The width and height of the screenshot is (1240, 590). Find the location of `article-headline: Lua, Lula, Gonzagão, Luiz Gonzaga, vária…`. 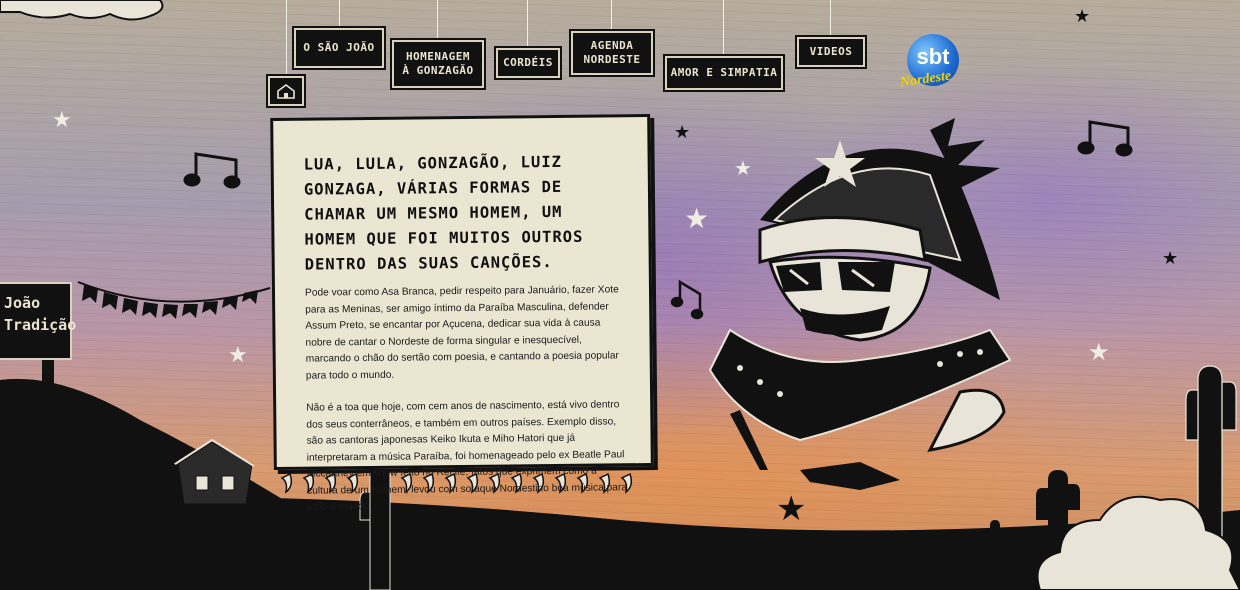

article-headline: Lua, Lula, Gonzagão, Luiz Gonzaga, vária… is located at coordinates (443, 213).